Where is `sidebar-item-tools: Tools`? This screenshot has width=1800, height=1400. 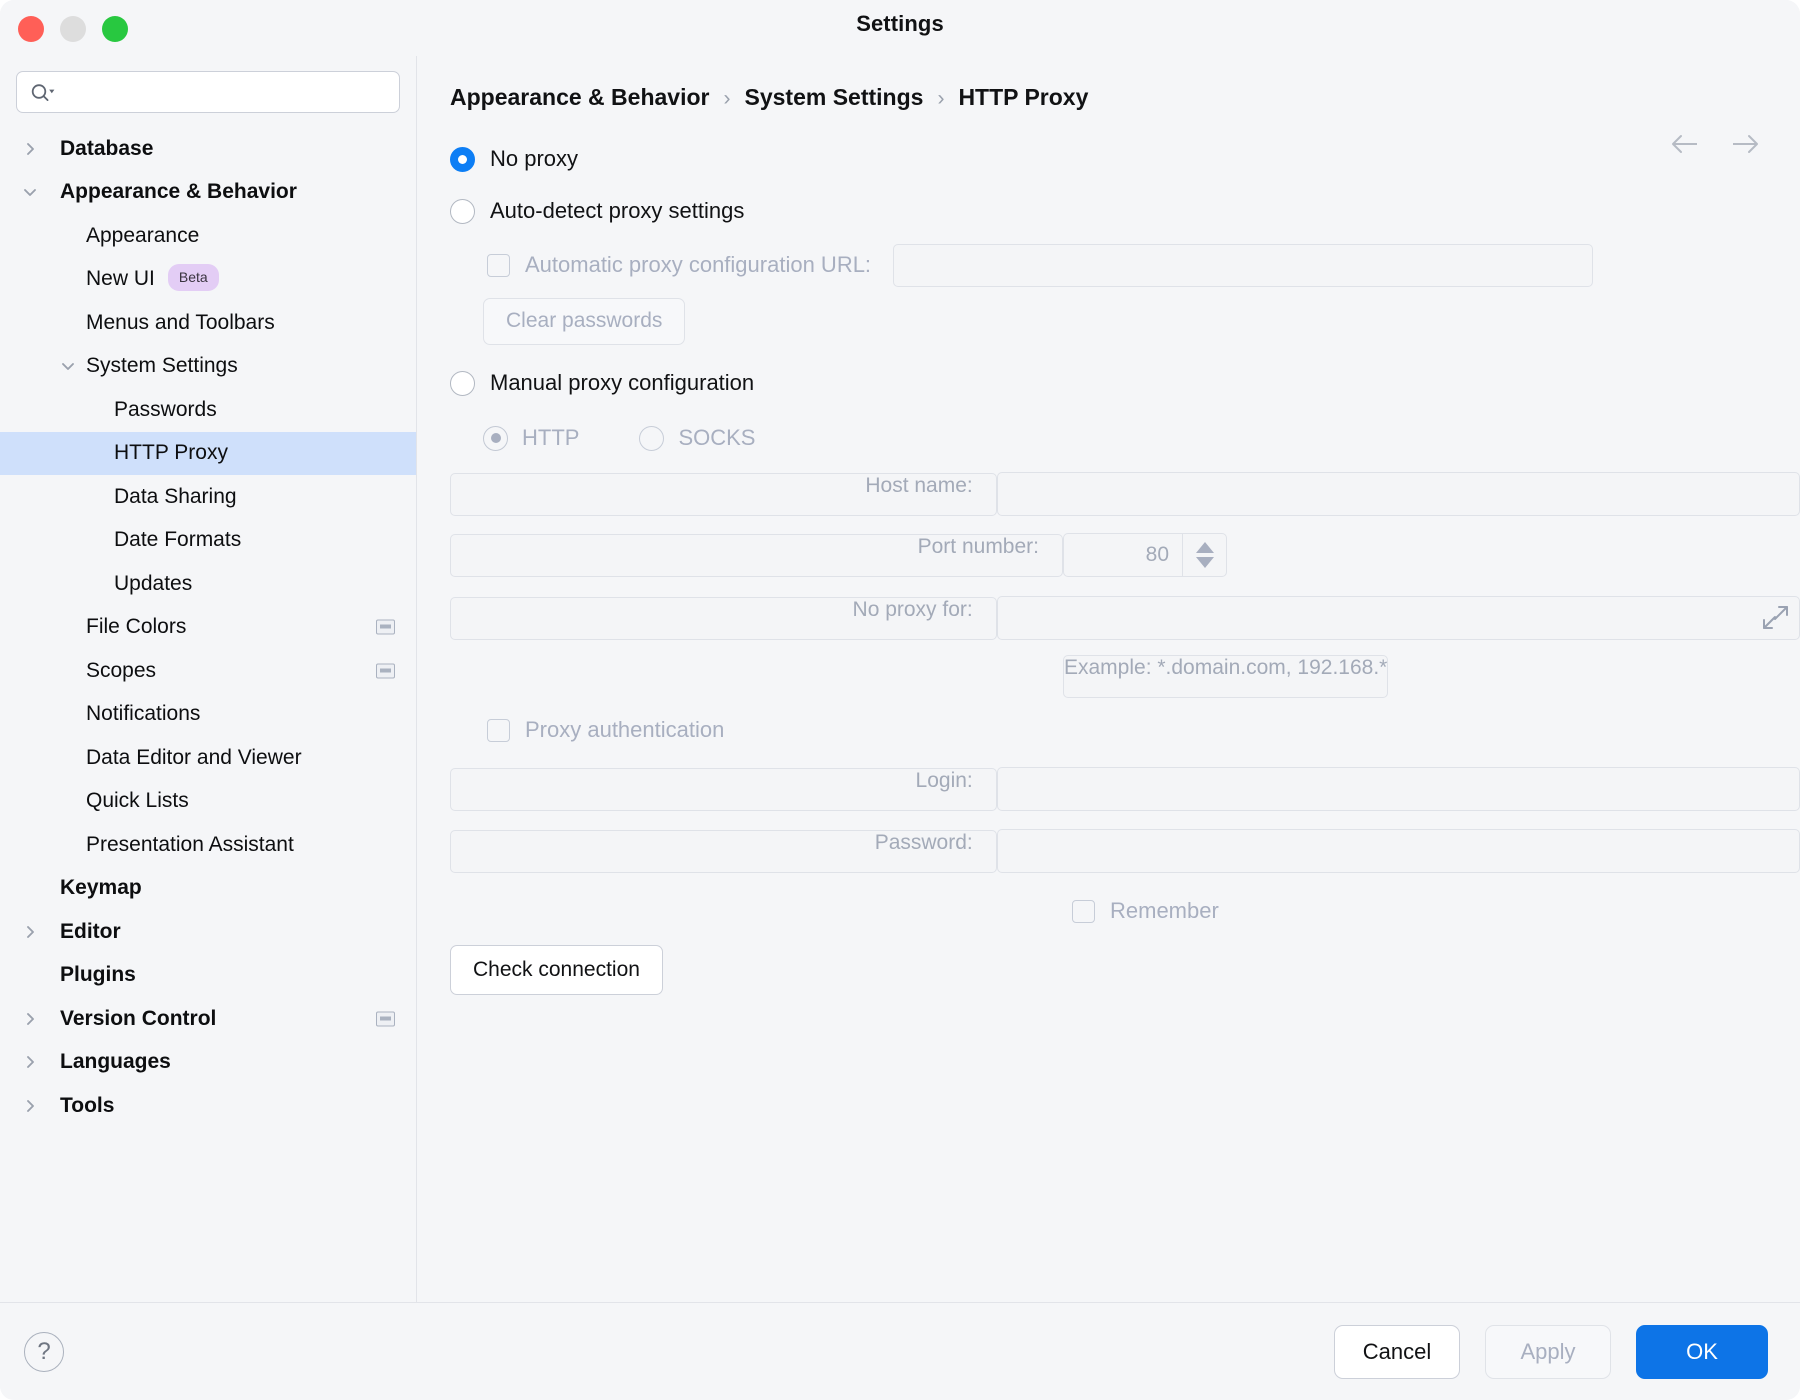
sidebar-item-tools: Tools is located at coordinates (208, 1106).